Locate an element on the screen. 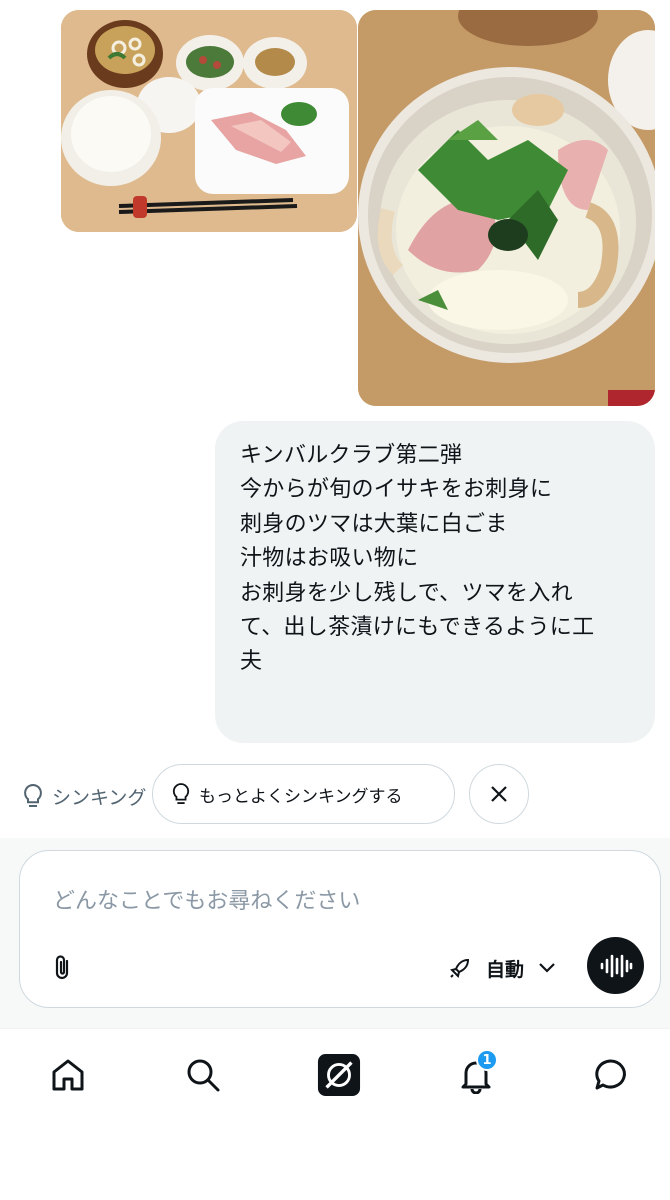 This screenshot has width=670, height=1200. thinking-label-text: シンキング is located at coordinates (99, 797).